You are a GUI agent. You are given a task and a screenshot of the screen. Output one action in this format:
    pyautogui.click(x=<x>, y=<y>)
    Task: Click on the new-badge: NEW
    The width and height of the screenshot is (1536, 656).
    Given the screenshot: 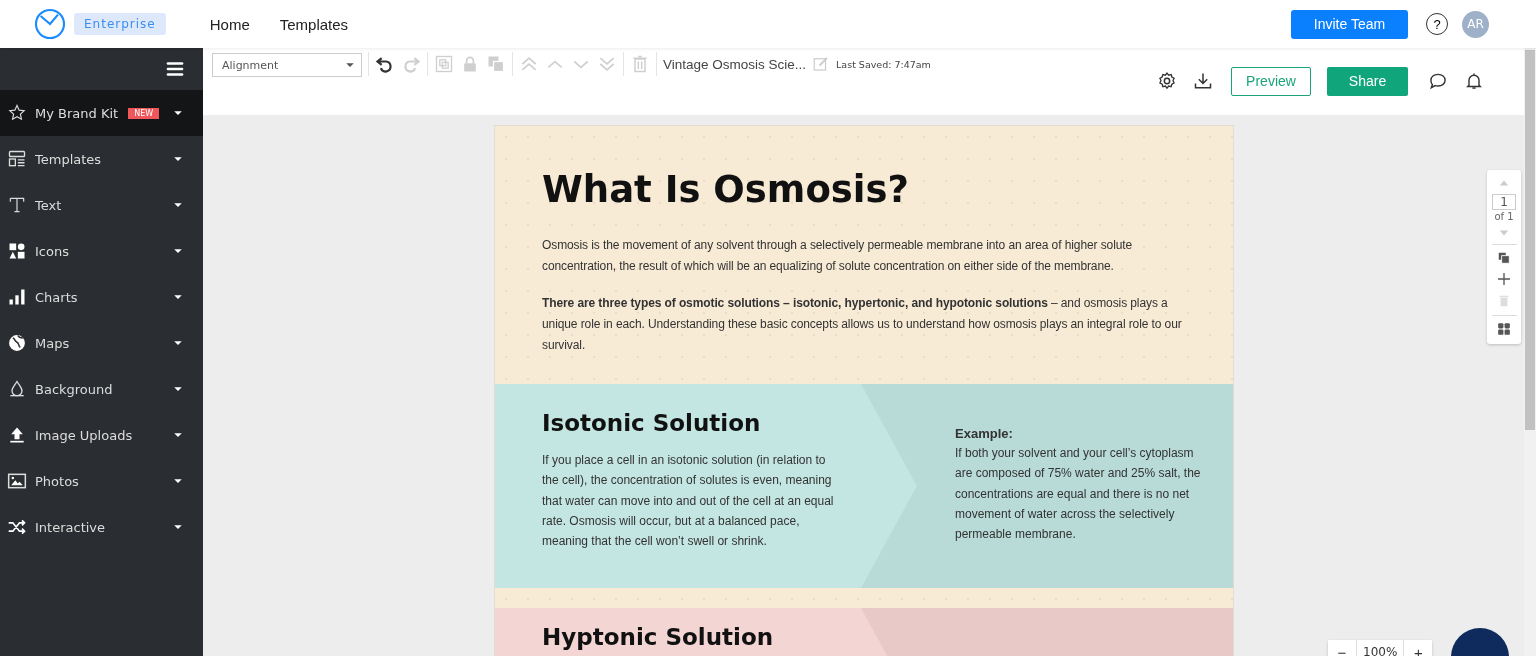 What is the action you would take?
    pyautogui.click(x=144, y=113)
    